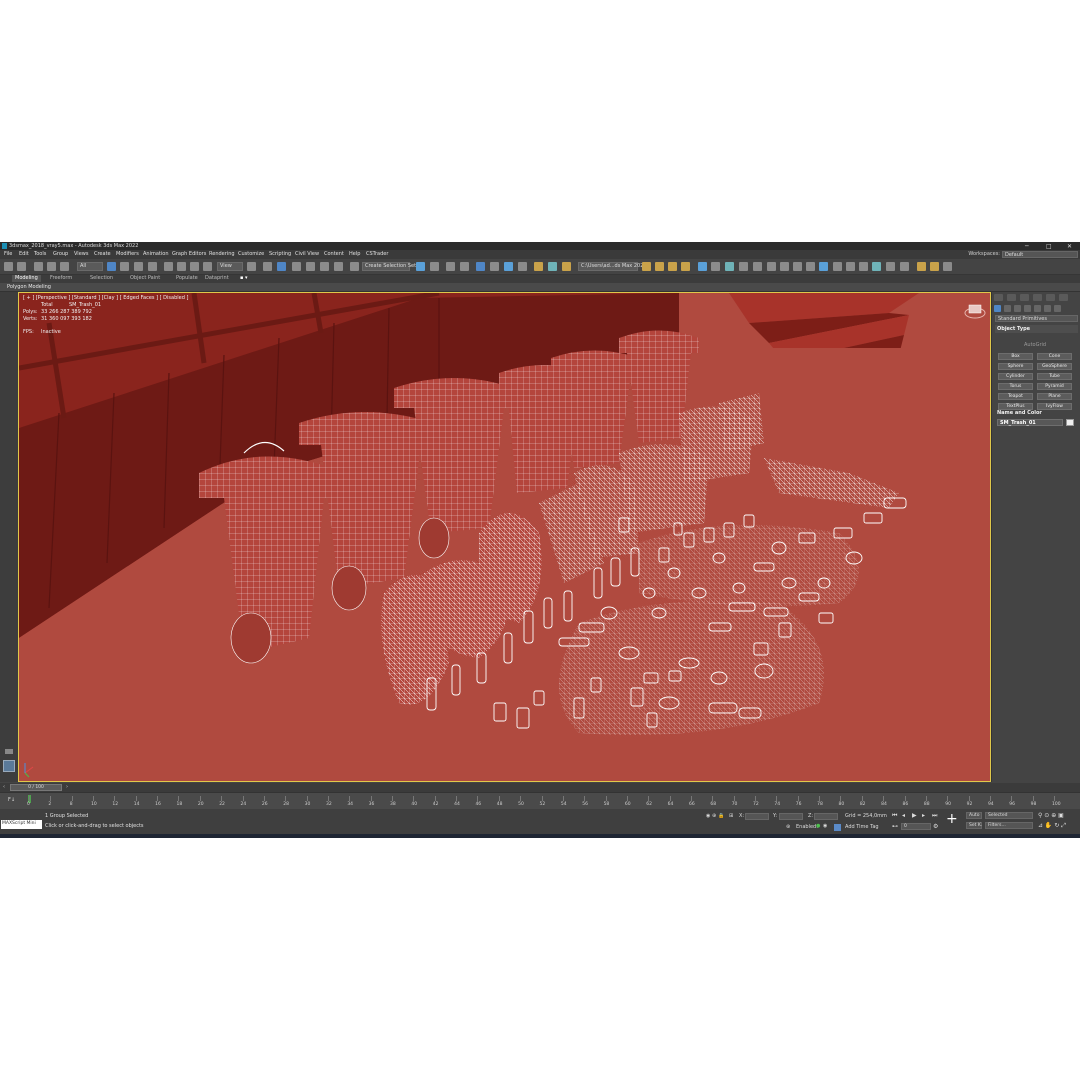 The width and height of the screenshot is (1080, 1080). What do you see at coordinates (194, 266) in the screenshot?
I see `scale-icon` at bounding box center [194, 266].